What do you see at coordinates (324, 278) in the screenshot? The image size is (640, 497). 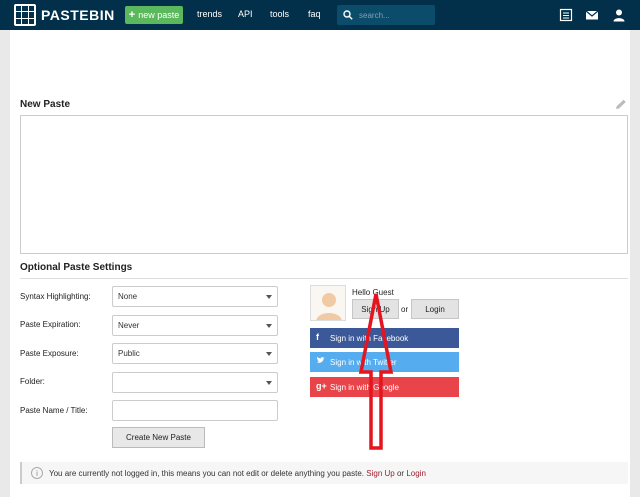 I see `divider` at bounding box center [324, 278].